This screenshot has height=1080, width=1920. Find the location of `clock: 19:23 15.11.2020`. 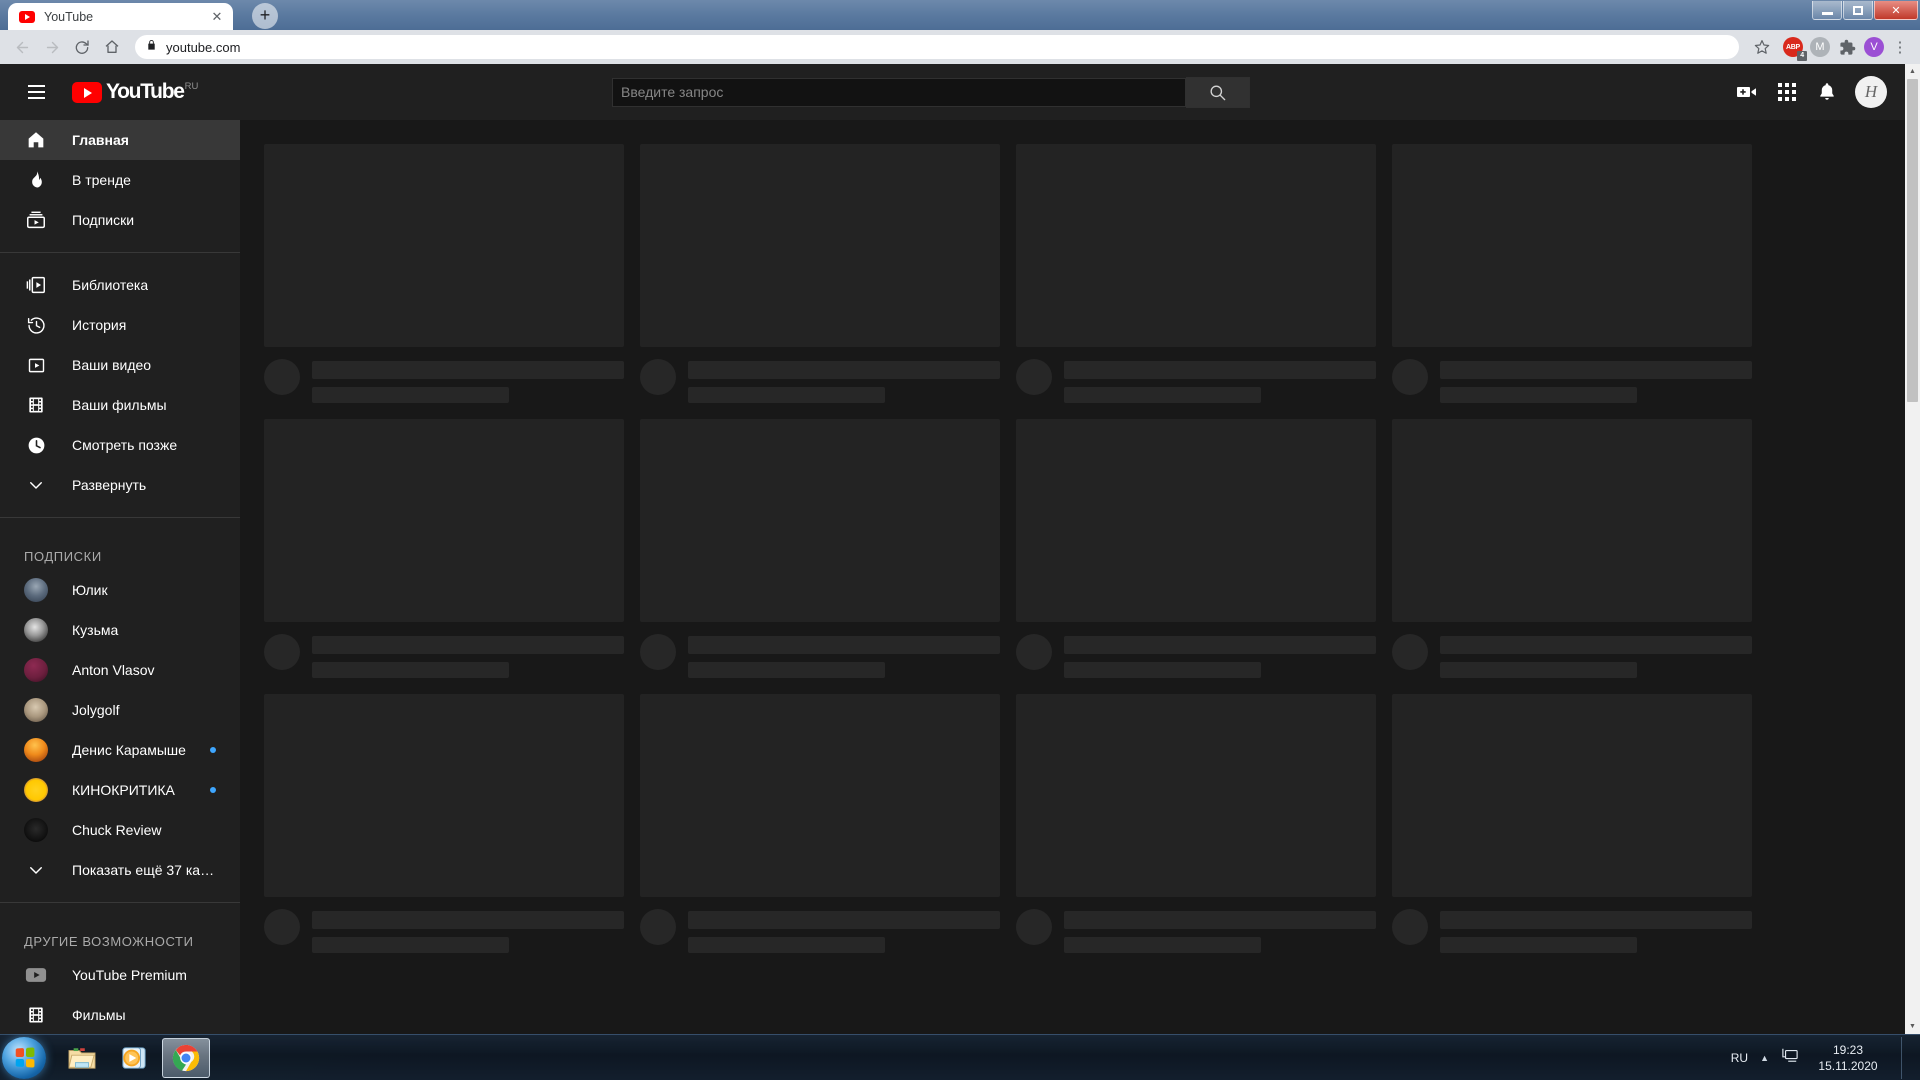

clock: 19:23 15.11.2020 is located at coordinates (1848, 1058).